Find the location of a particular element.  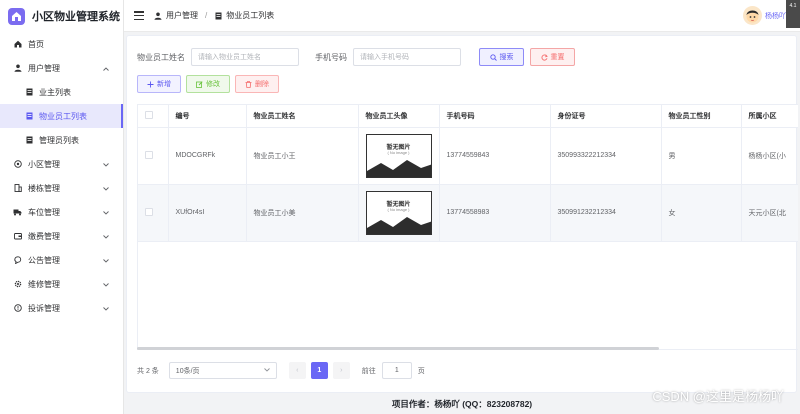

app-title: 小区物业管理系统 is located at coordinates (76, 17).